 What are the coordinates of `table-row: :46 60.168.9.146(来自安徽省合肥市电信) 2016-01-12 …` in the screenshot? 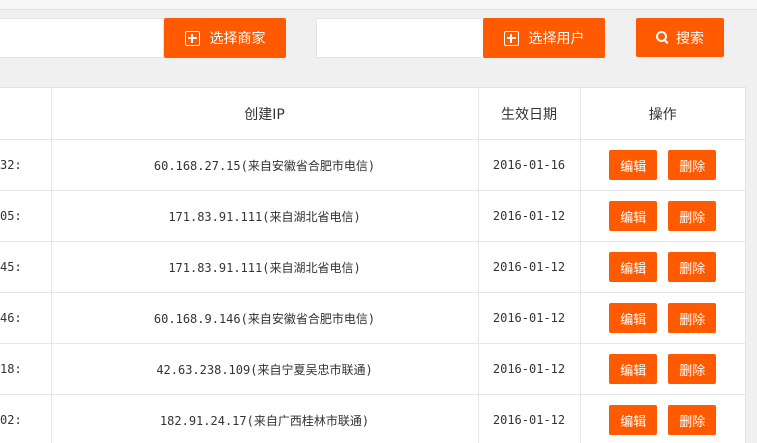 It's located at (372, 318).